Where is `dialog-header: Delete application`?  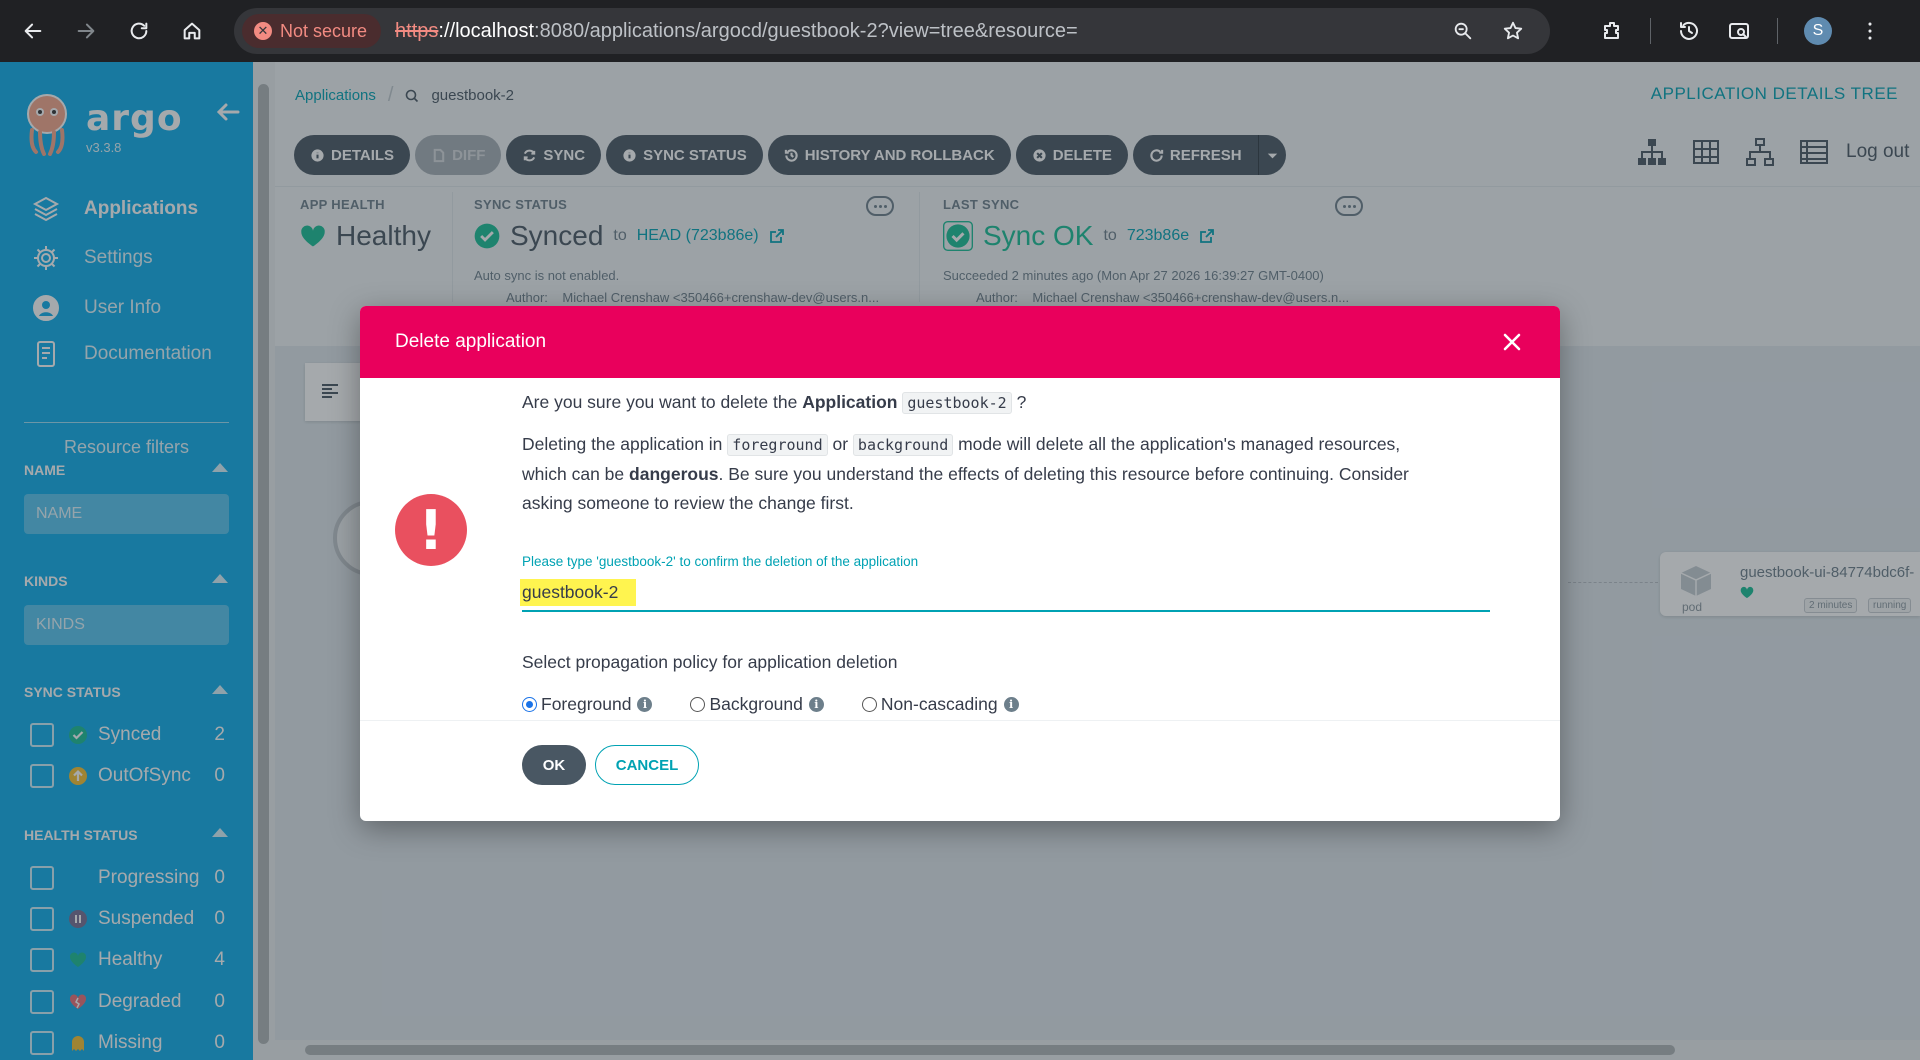 dialog-header: Delete application is located at coordinates (960, 342).